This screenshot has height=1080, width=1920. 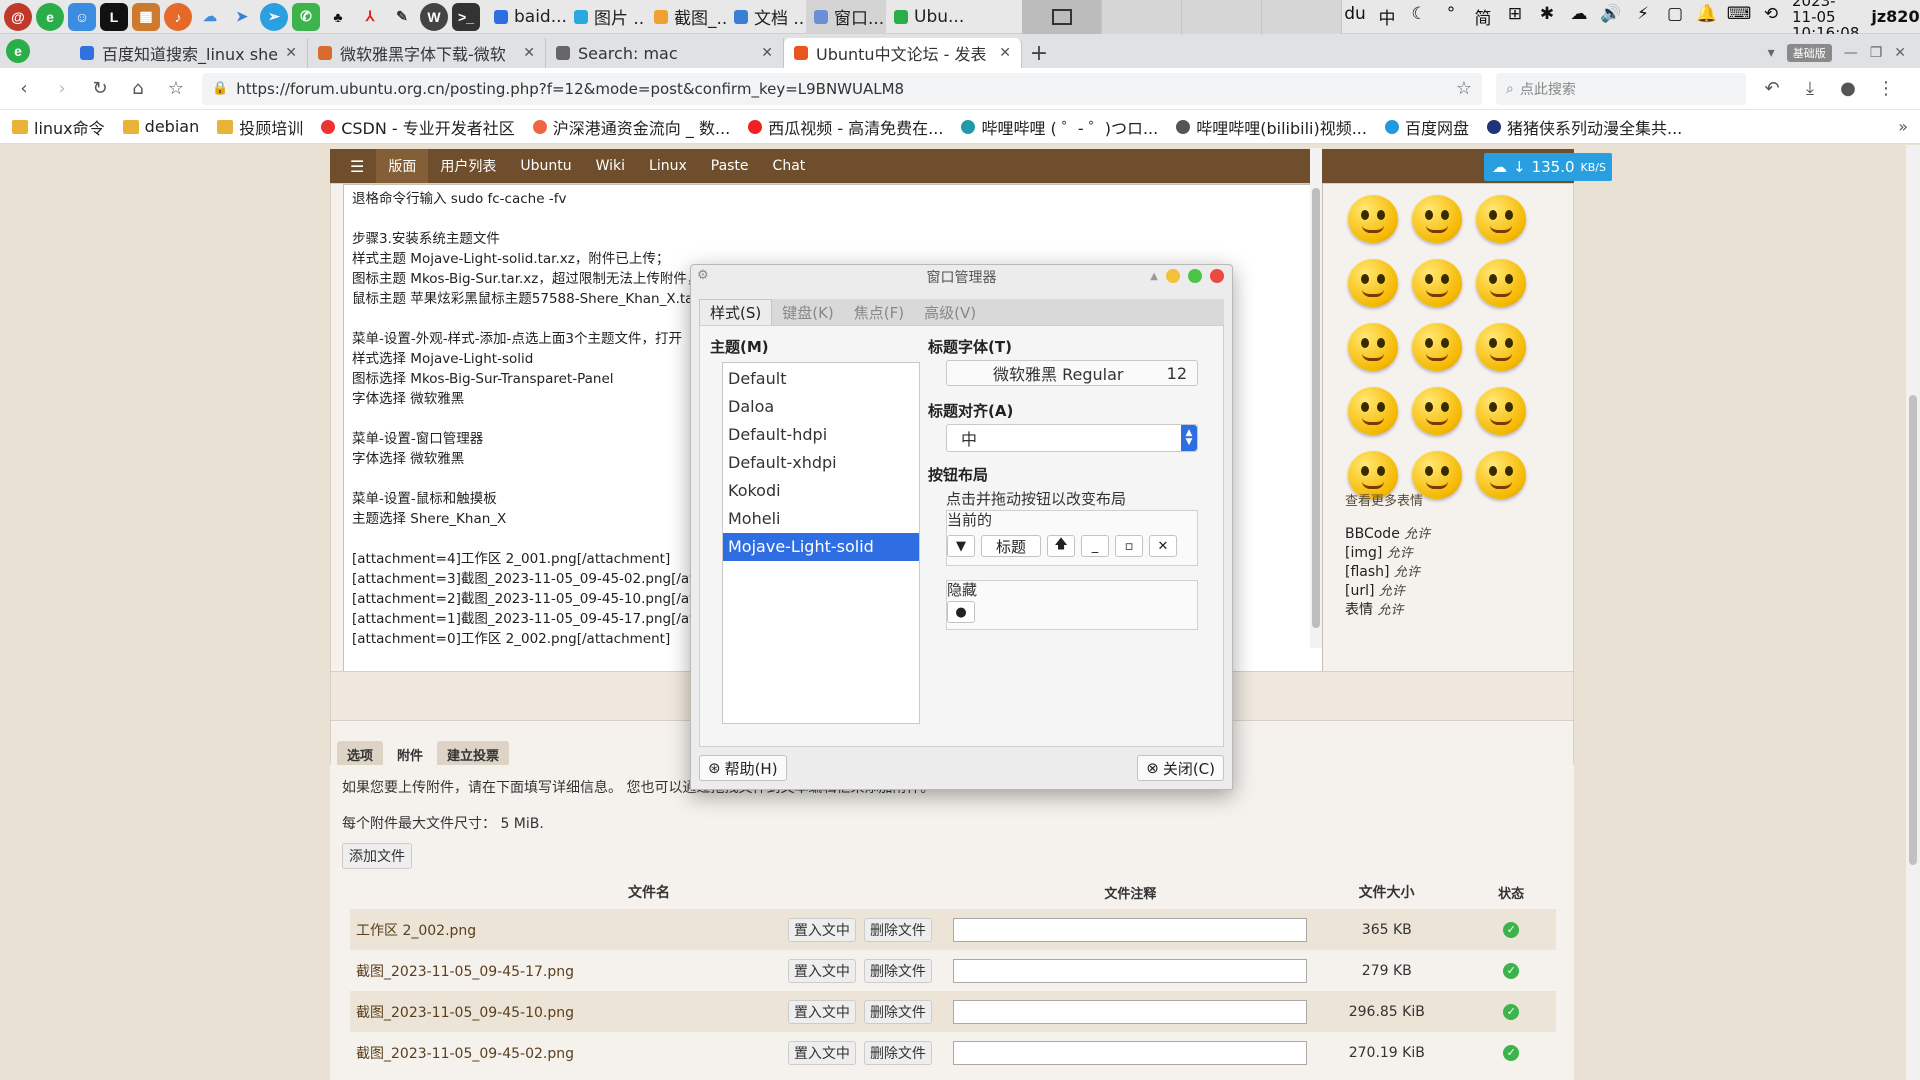 What do you see at coordinates (306, 16) in the screenshot?
I see `wechat-icon: ✆` at bounding box center [306, 16].